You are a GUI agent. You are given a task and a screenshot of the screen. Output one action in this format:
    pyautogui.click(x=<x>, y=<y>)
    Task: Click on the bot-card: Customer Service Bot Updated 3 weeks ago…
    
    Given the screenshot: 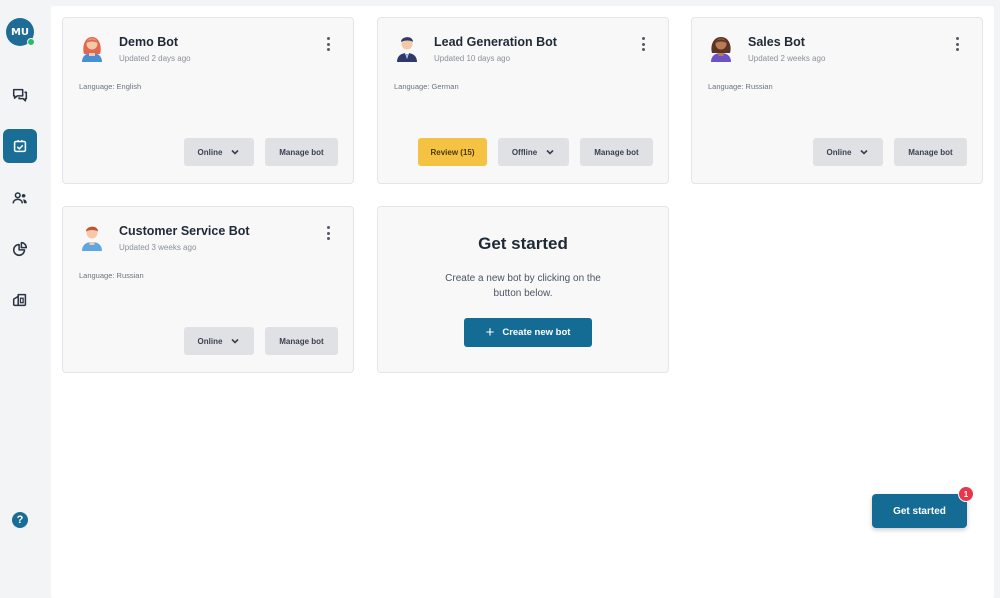 What is the action you would take?
    pyautogui.click(x=208, y=289)
    